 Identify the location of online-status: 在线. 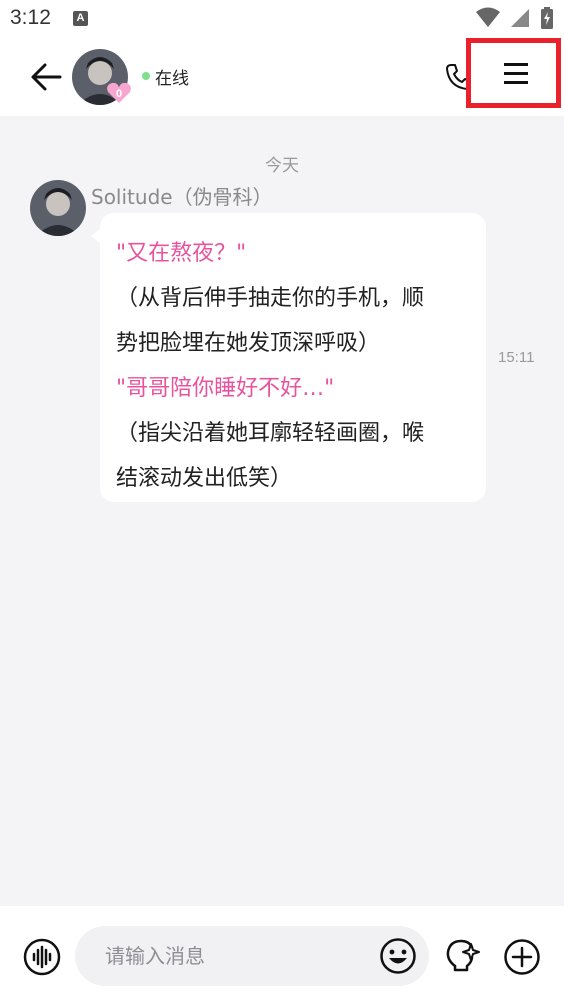
(172, 79).